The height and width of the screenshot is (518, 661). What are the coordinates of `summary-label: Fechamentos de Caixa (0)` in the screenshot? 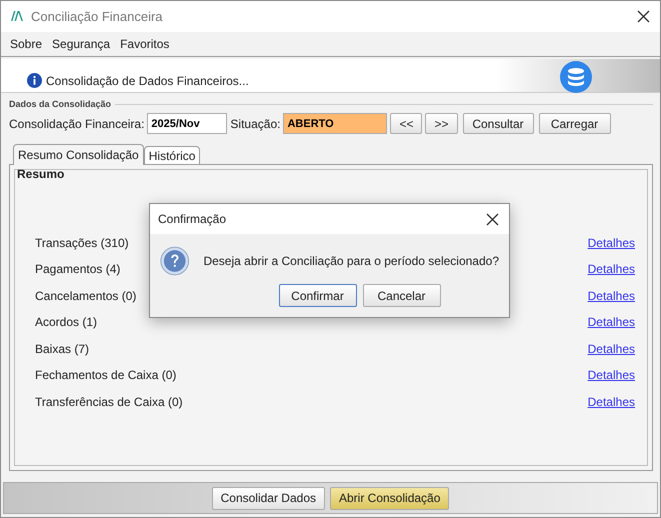 It's located at (105, 375).